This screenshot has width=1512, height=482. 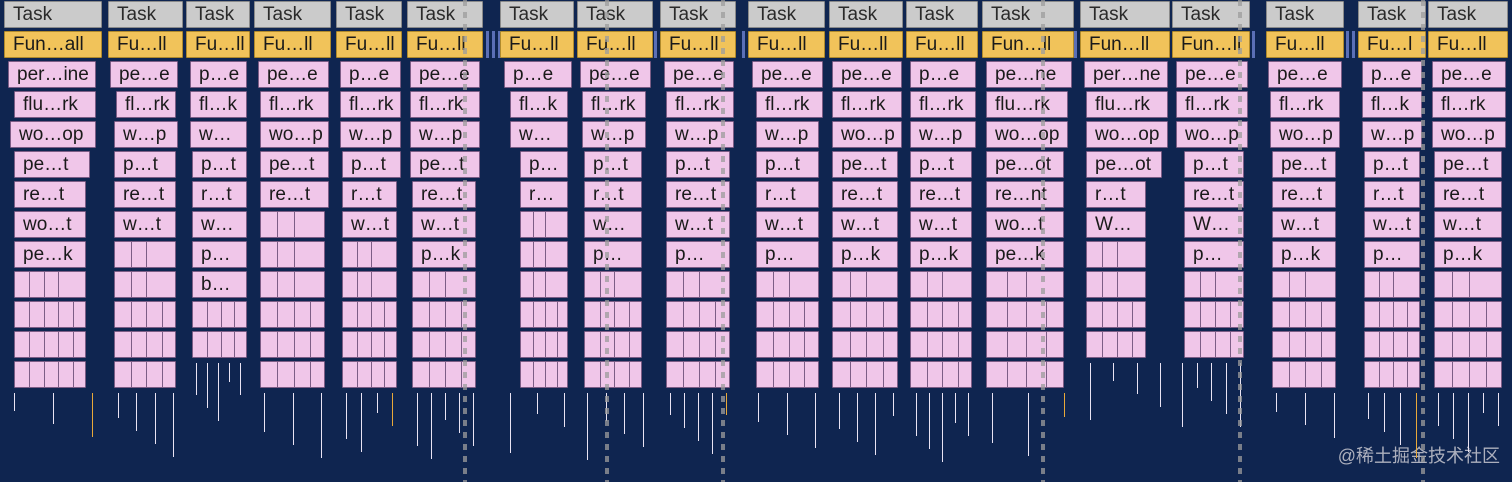 What do you see at coordinates (1025, 164) in the screenshot?
I see `frame-bar: pe…ot` at bounding box center [1025, 164].